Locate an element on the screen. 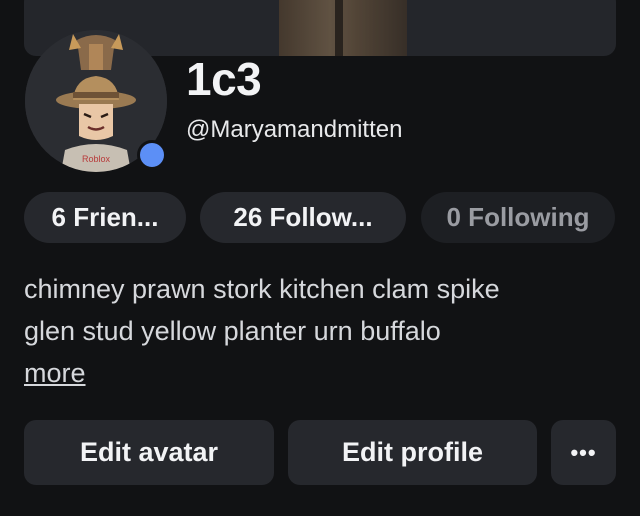 The width and height of the screenshot is (640, 516). bio-line: chimney prawn stork kitchen clam spike is located at coordinates (262, 289).